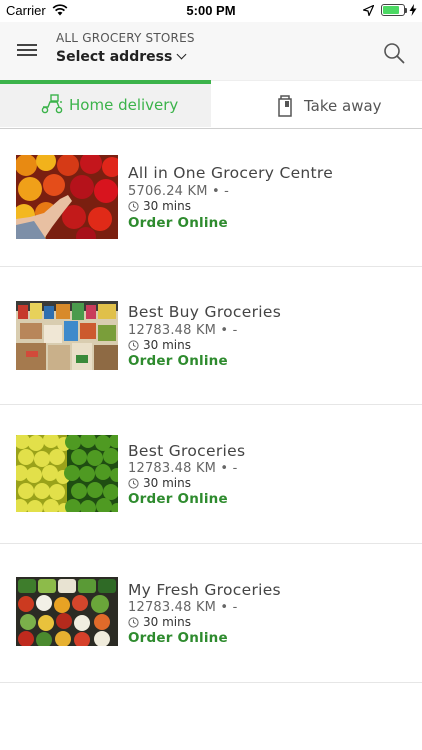 The height and width of the screenshot is (750, 422). Describe the element at coordinates (368, 10) in the screenshot. I see `location-arrow-icon` at that location.